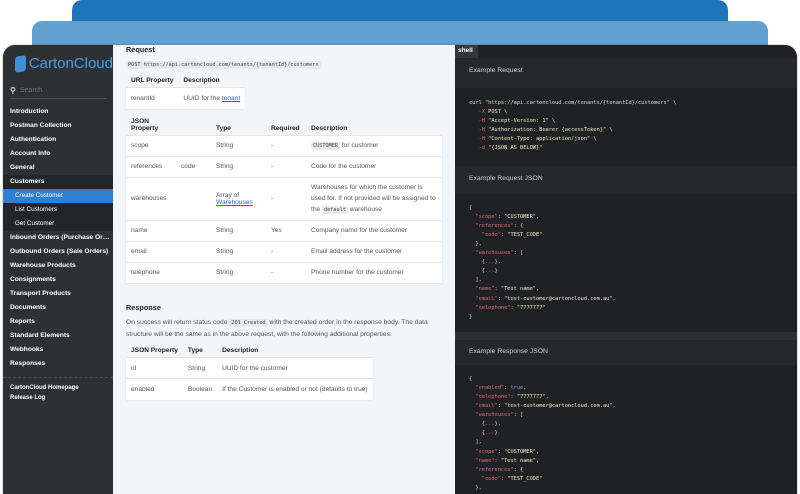 The width and height of the screenshot is (800, 494). What do you see at coordinates (58, 210) in the screenshot?
I see `sidebar-item: List Customers` at bounding box center [58, 210].